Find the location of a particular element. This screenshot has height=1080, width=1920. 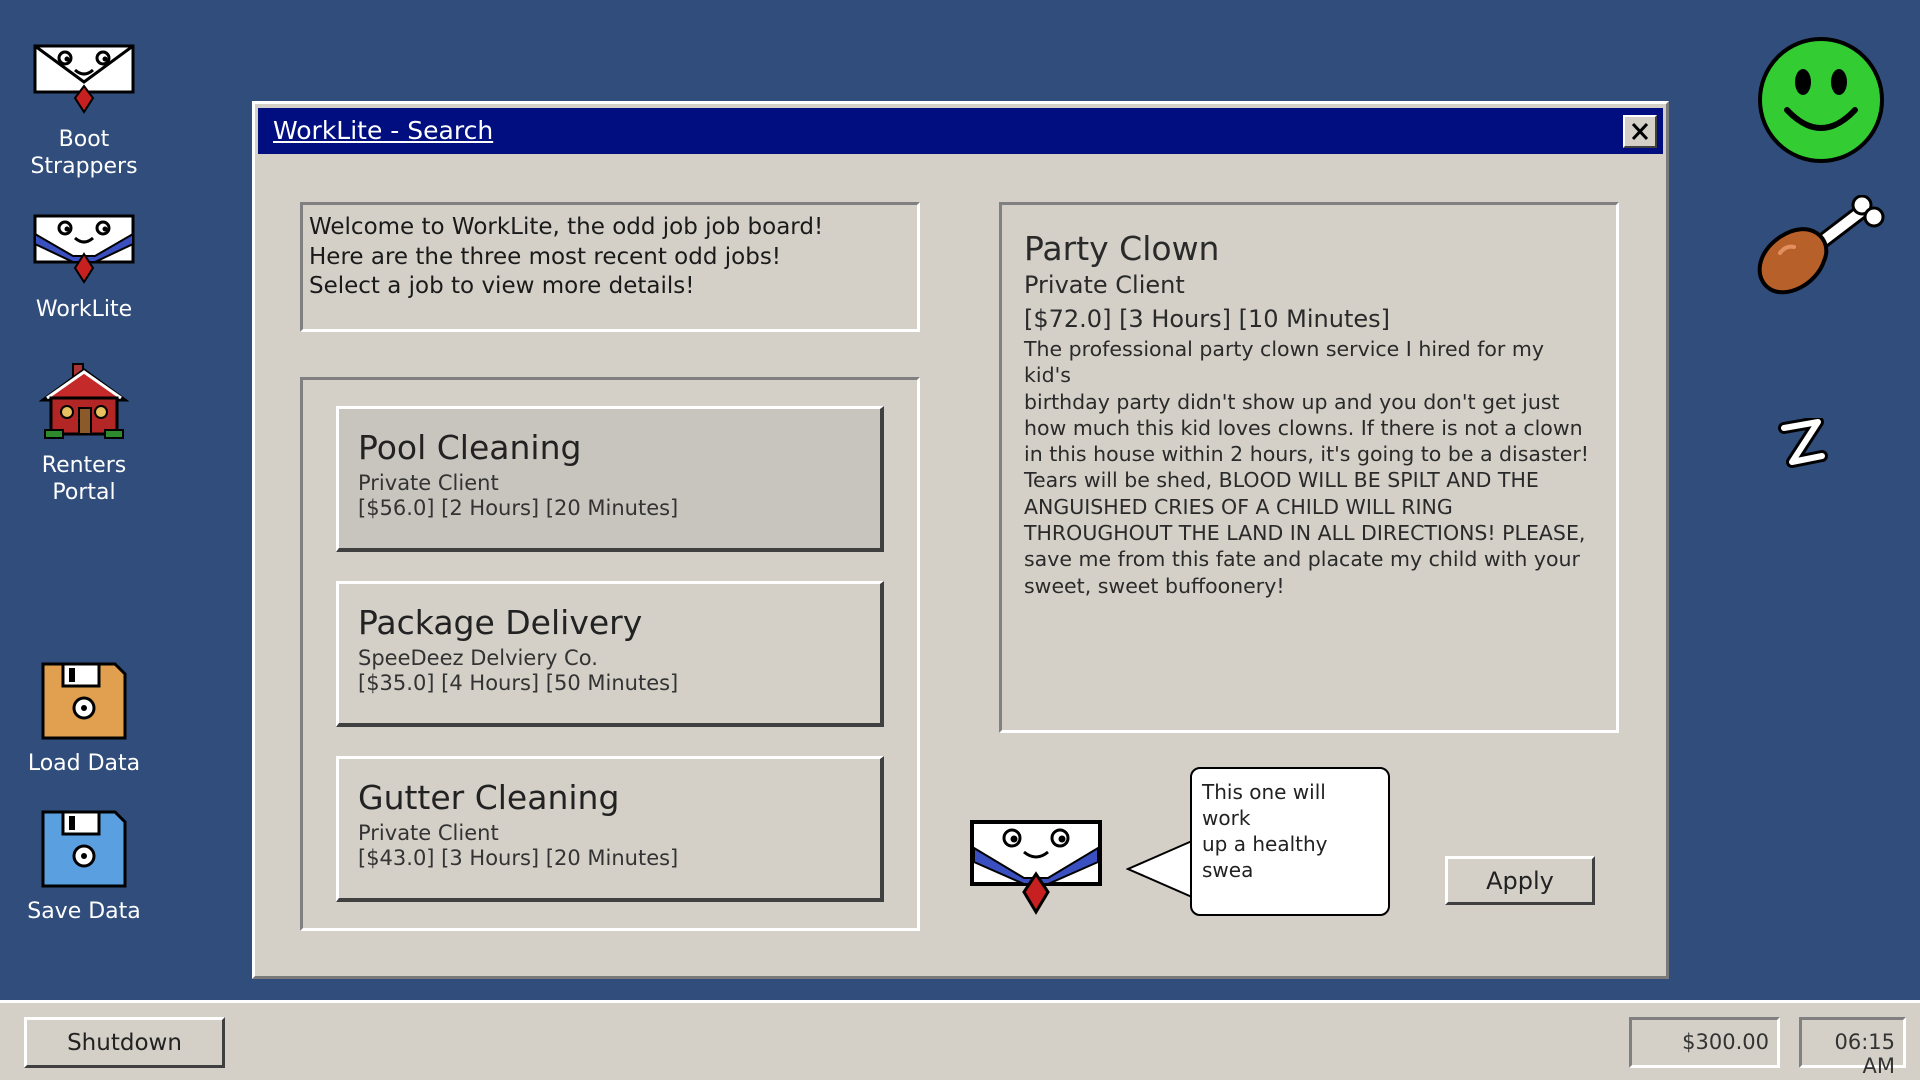

money-display: $300.00 is located at coordinates (1704, 1042).